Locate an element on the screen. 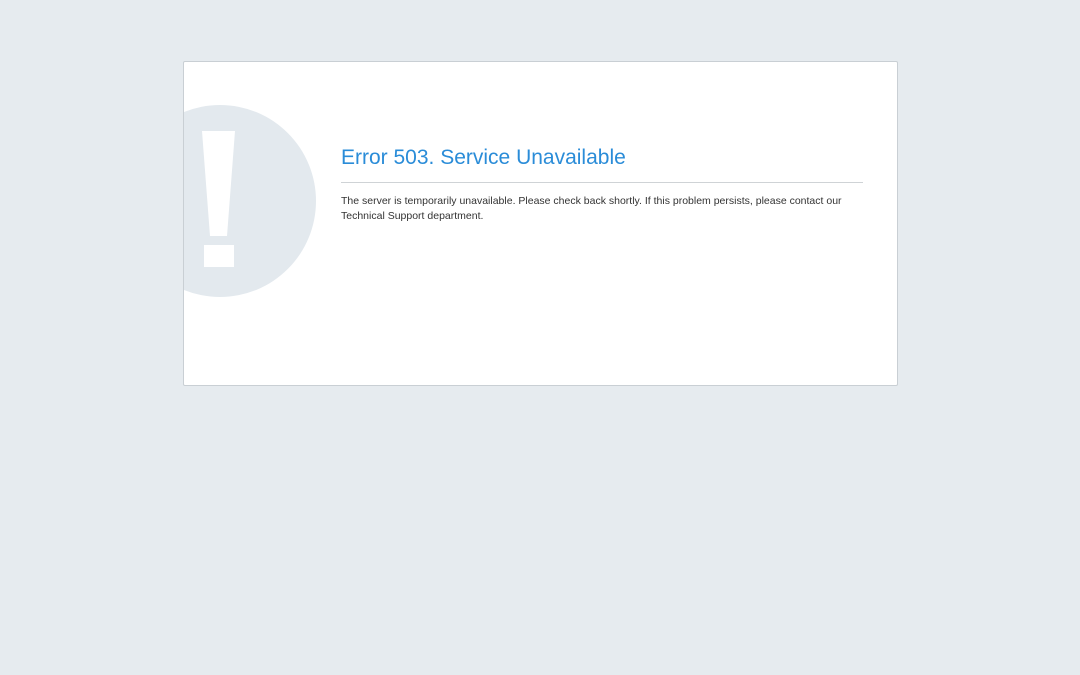 Image resolution: width=1080 pixels, height=675 pixels. title-divider is located at coordinates (602, 182).